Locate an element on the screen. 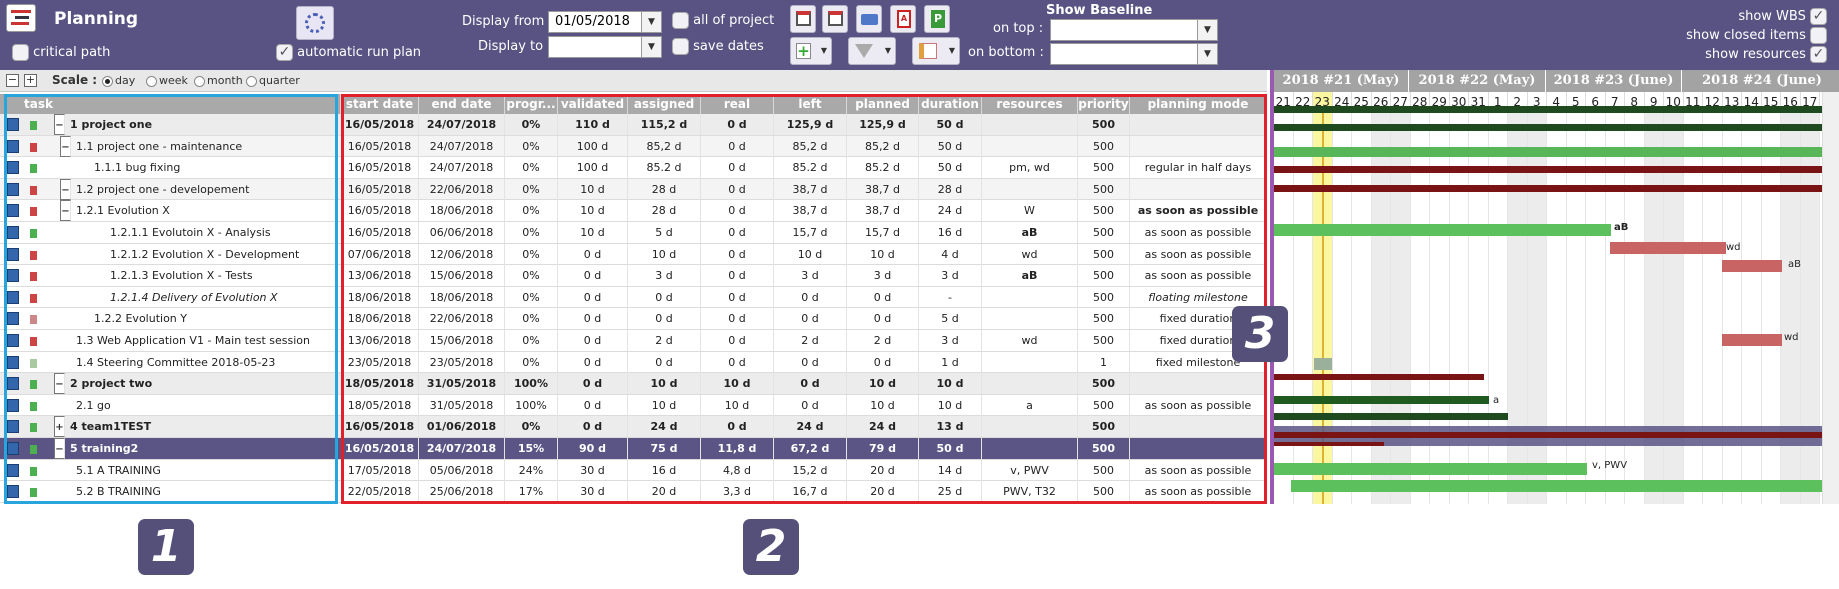  show-closed-option: show closed items is located at coordinates (1756, 35).